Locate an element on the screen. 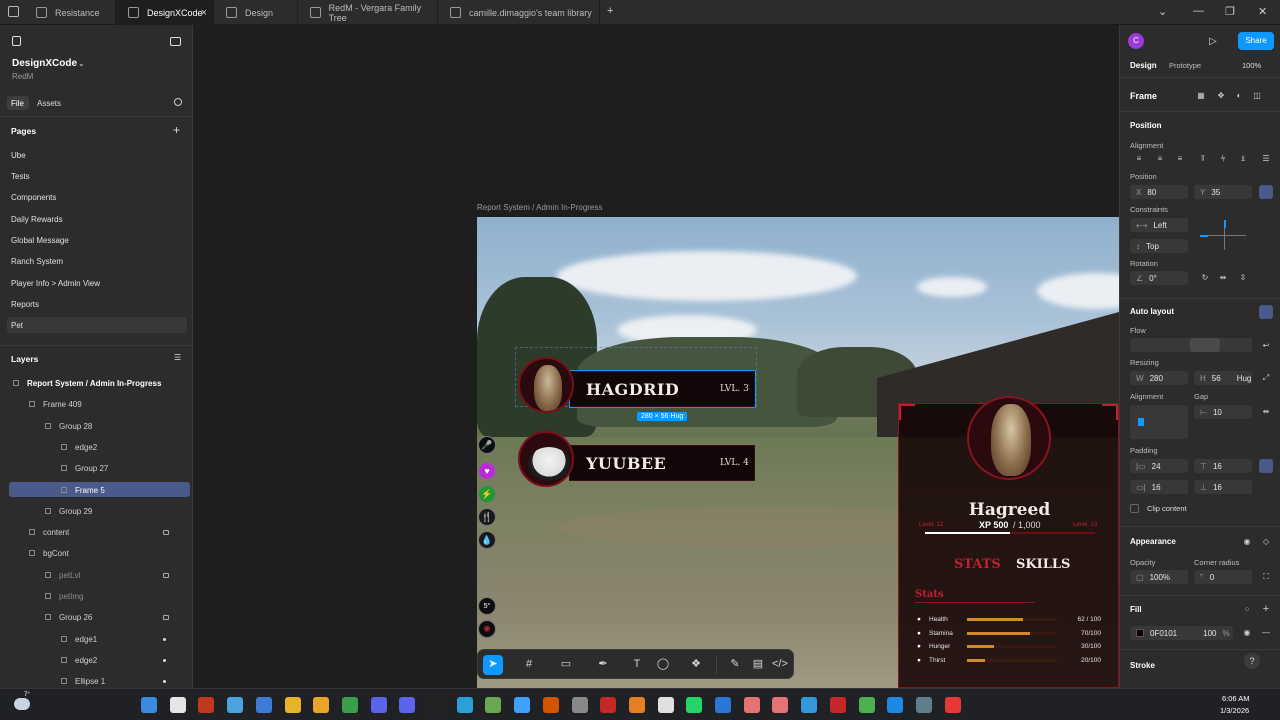  opacity-field: ▢ 100% is located at coordinates (1159, 577).